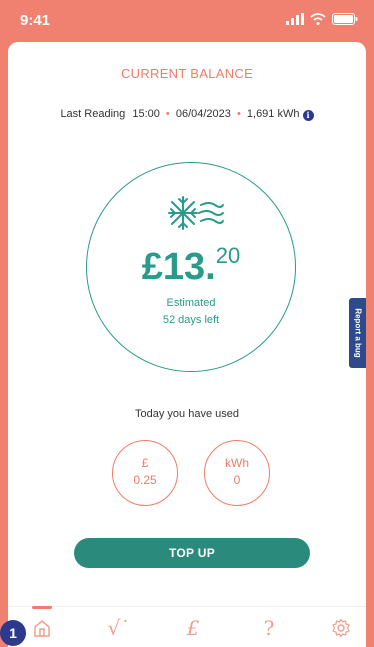 The width and height of the screenshot is (374, 647). Describe the element at coordinates (178, 267) in the screenshot. I see `balance-main: £13.` at that location.